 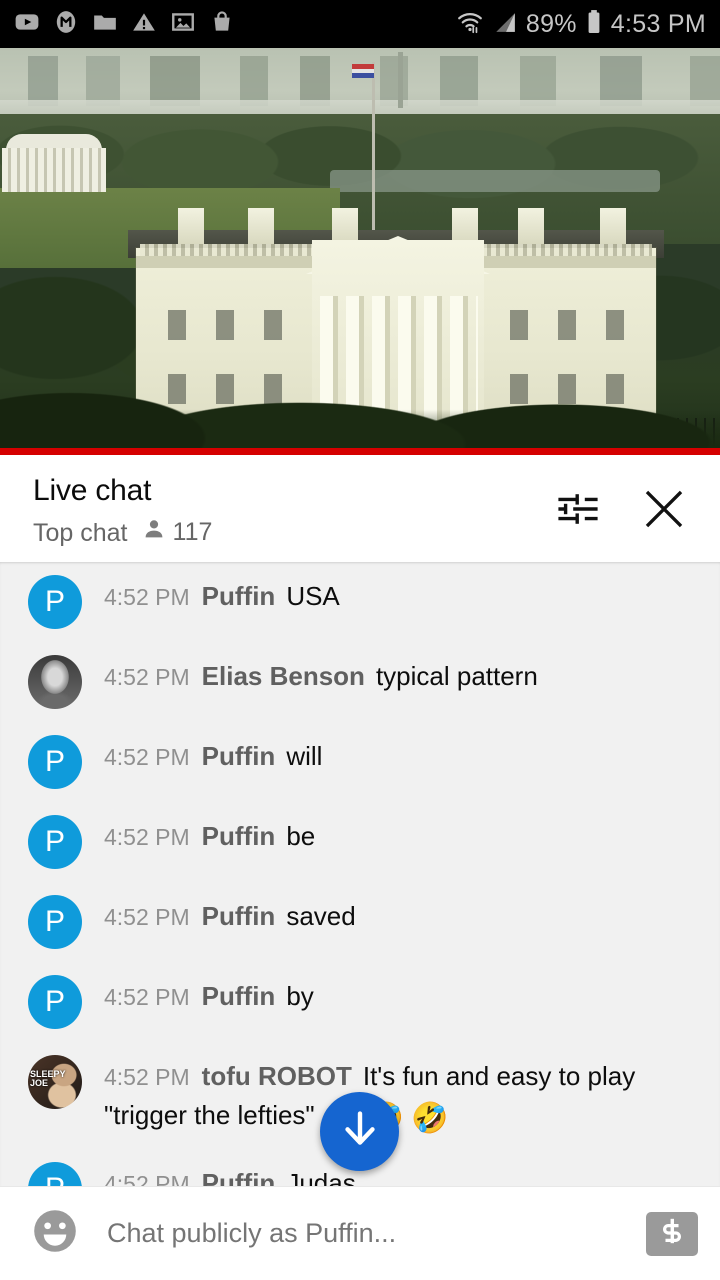 I want to click on american-flag, so click(x=363, y=71).